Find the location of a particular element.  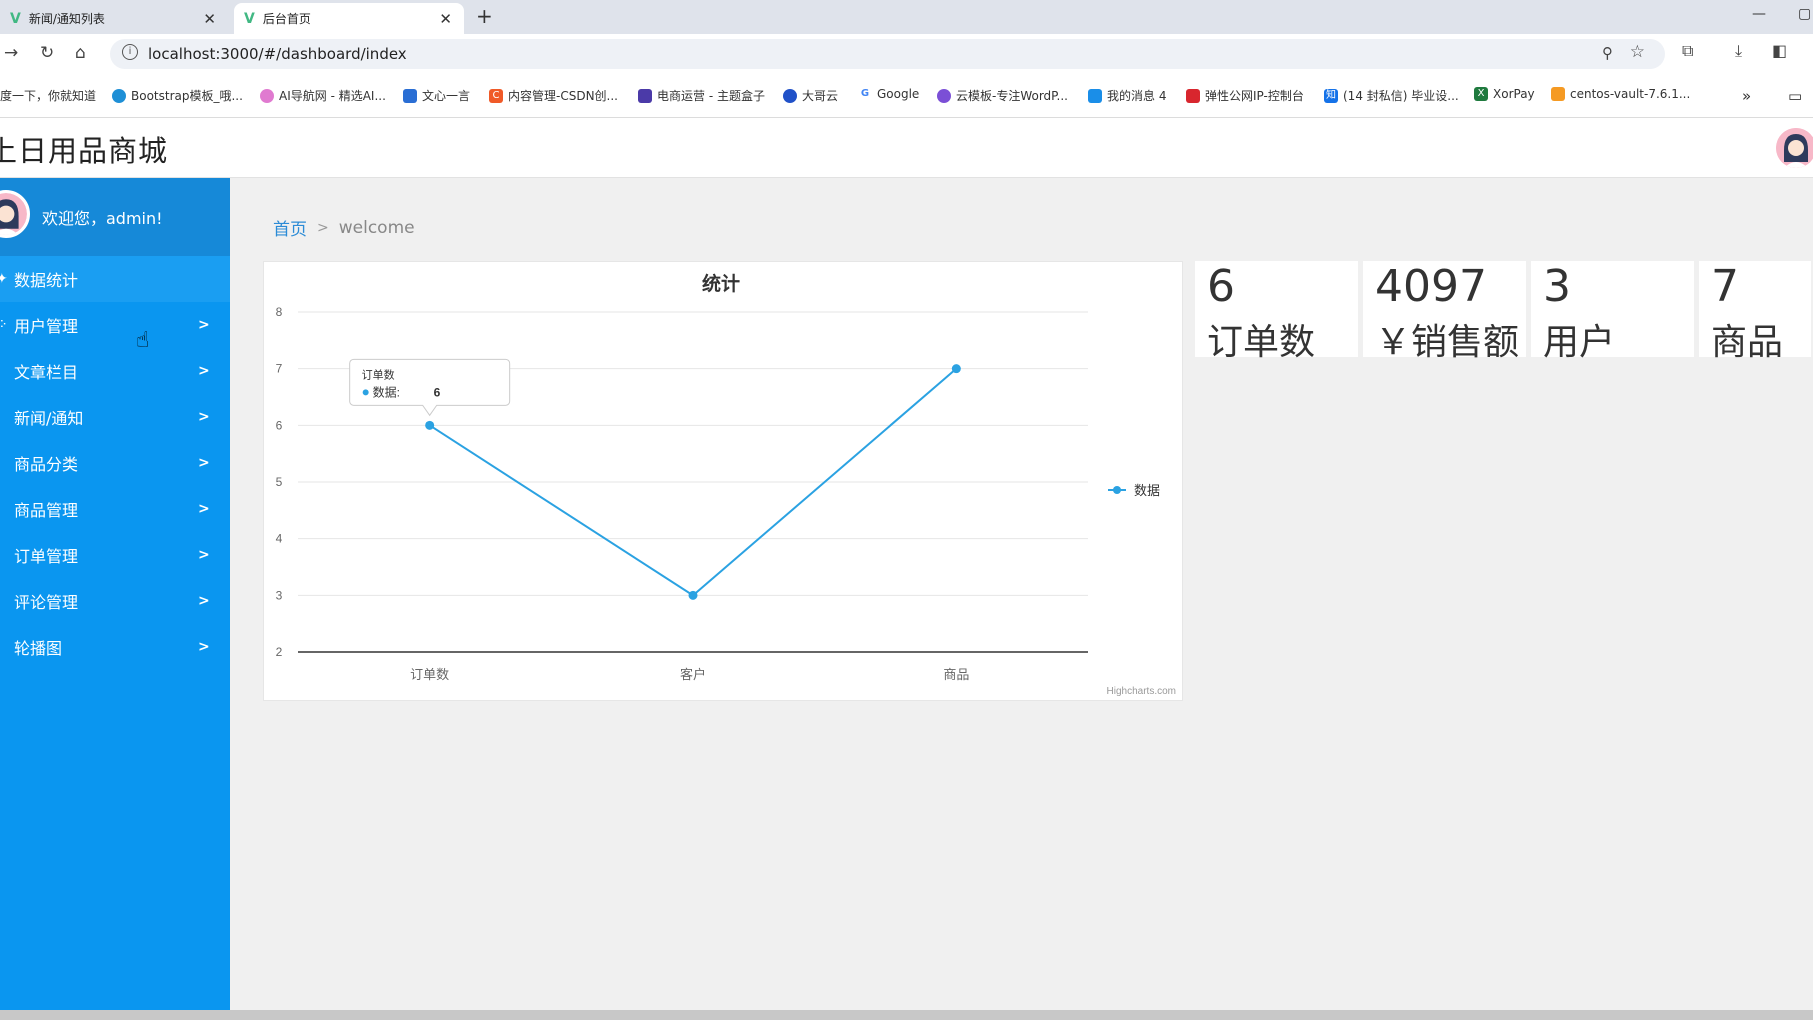

new-tab-icon: + is located at coordinates (484, 16).